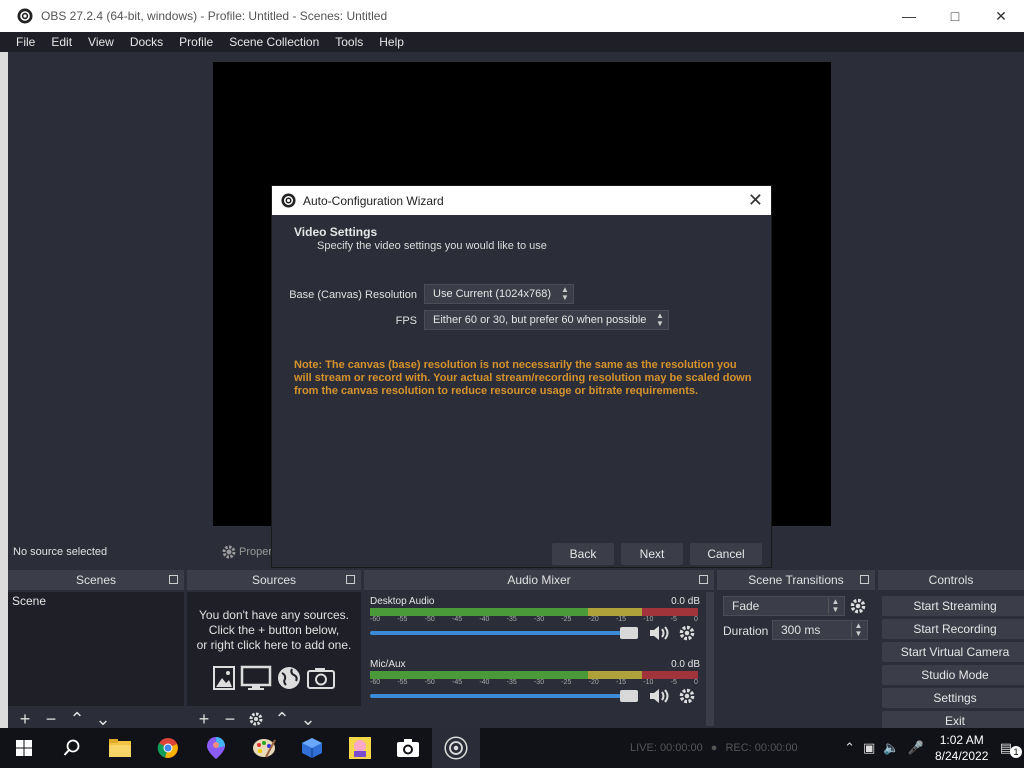  What do you see at coordinates (360, 748) in the screenshot?
I see `game-taskbar-button` at bounding box center [360, 748].